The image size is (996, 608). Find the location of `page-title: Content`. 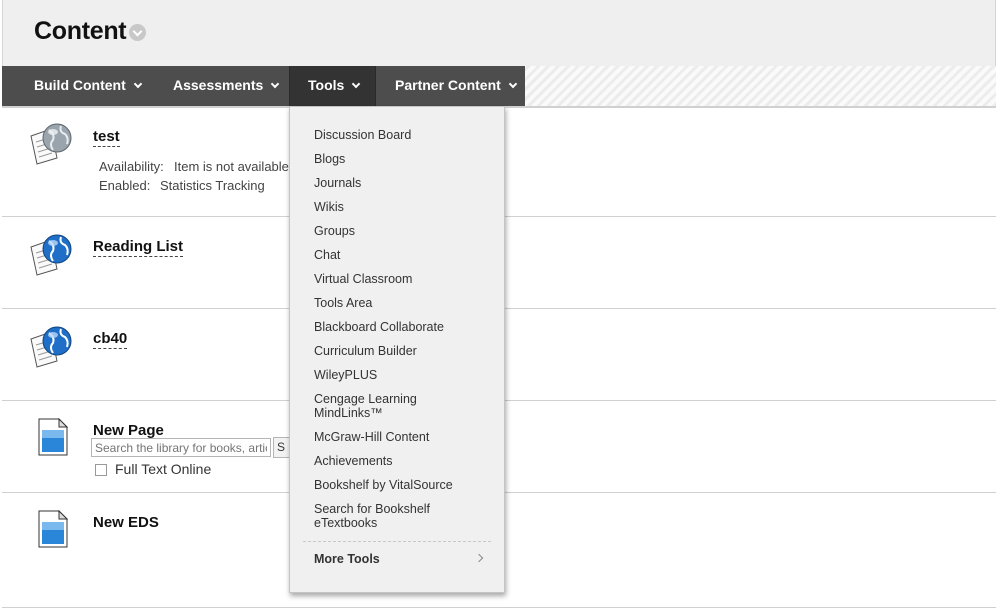

page-title: Content is located at coordinates (80, 31).